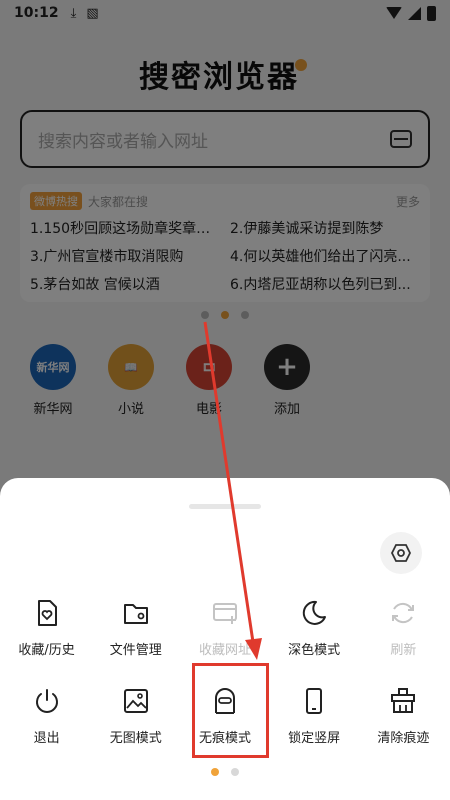  What do you see at coordinates (224, 650) in the screenshot?
I see `menu-label: 收藏网址` at bounding box center [224, 650].